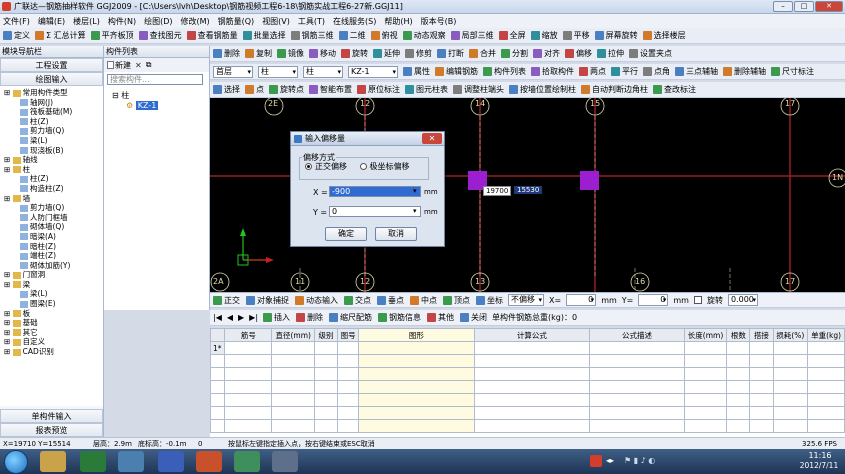 This screenshot has width=845, height=474. I want to click on tree-item-17: 端柱(Z), so click(51, 256).